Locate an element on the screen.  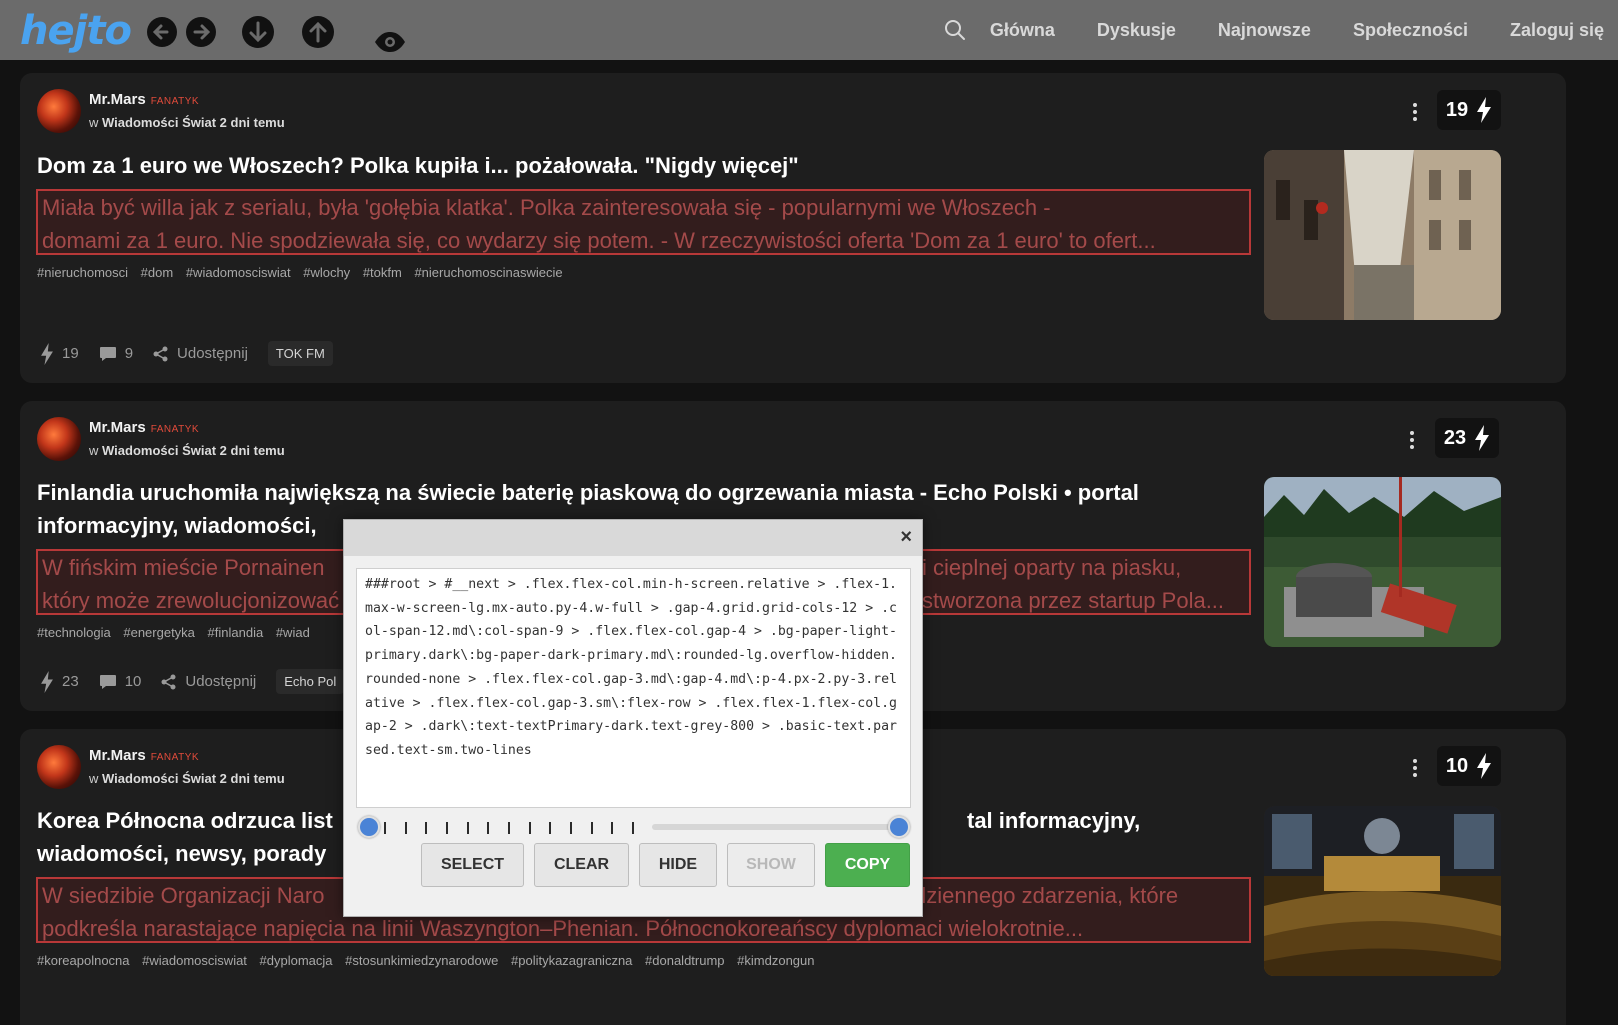
title-line: tal informacyjny, is located at coordinates (1054, 820).